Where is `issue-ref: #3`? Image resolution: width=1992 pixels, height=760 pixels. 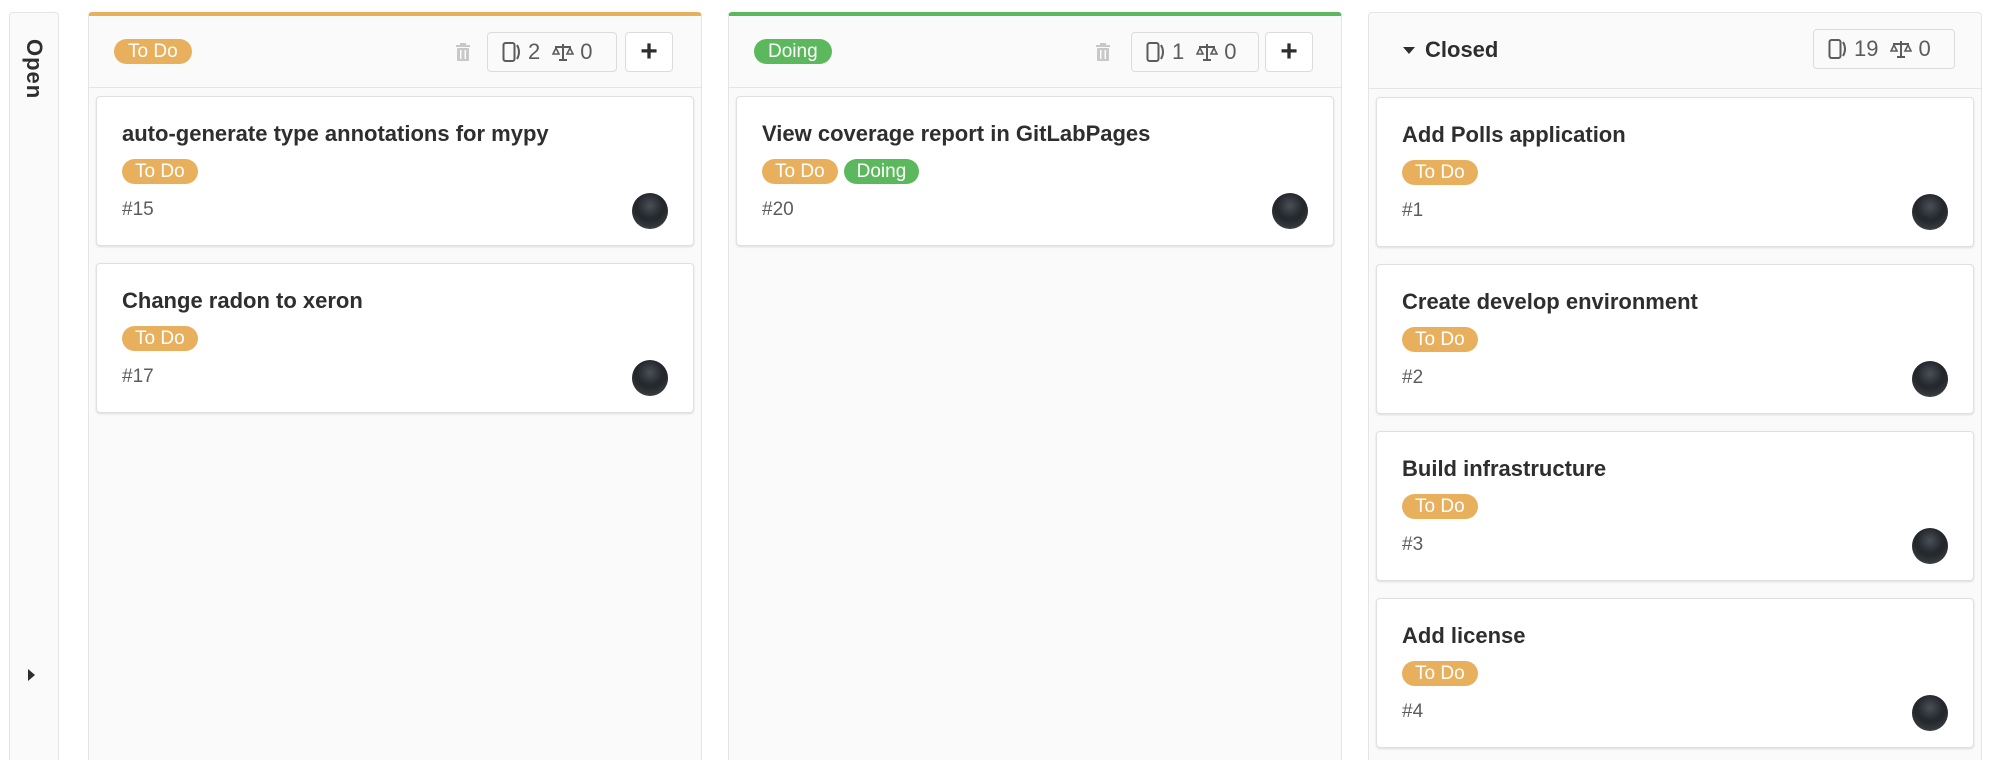 issue-ref: #3 is located at coordinates (1413, 544).